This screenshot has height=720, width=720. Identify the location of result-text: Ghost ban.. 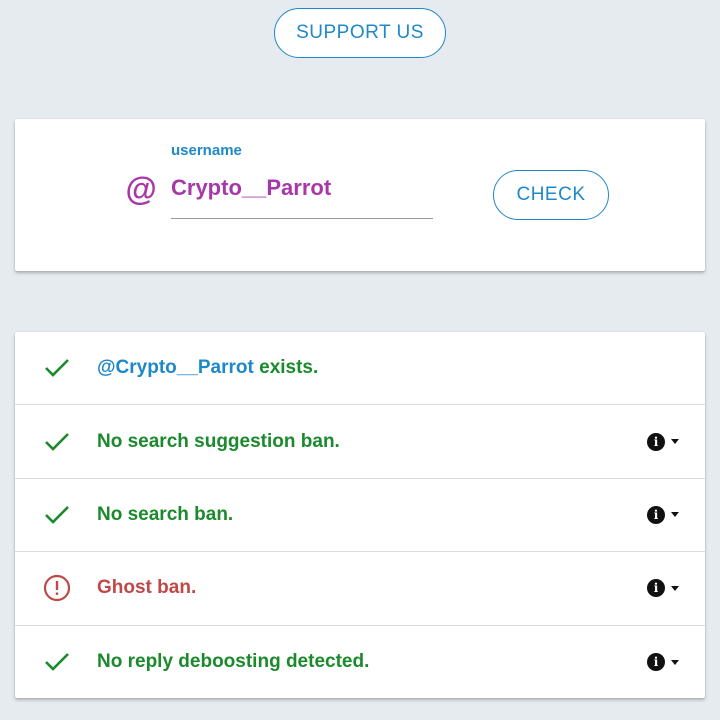
(147, 588).